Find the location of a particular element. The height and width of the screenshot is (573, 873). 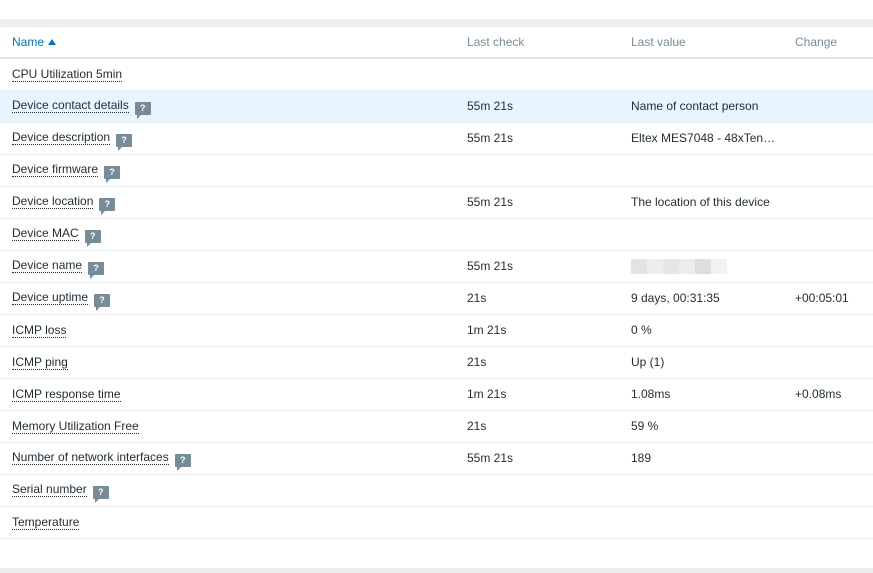

item-name-link: Device firmware is located at coordinates (55, 169).